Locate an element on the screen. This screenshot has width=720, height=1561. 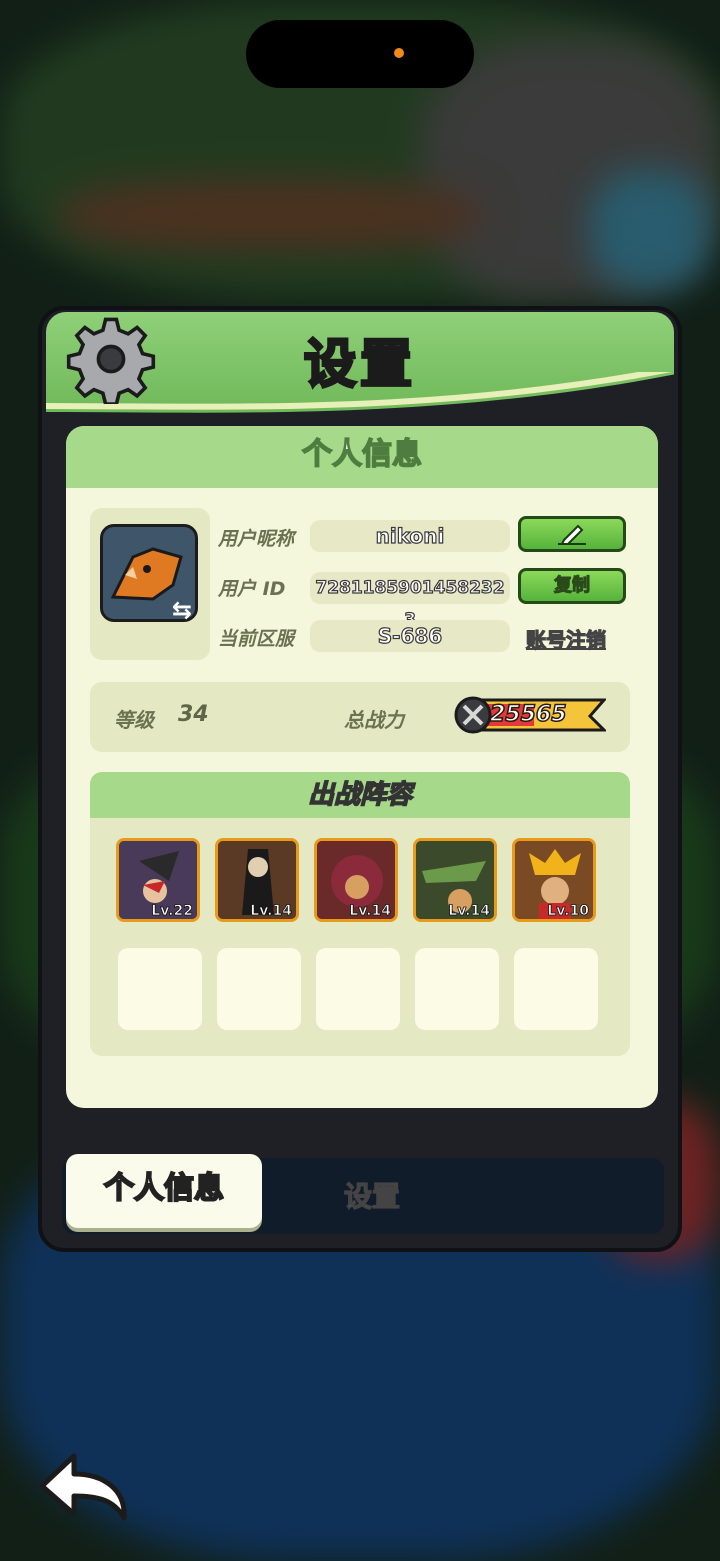
hero-level: Lv.10 is located at coordinates (568, 911).